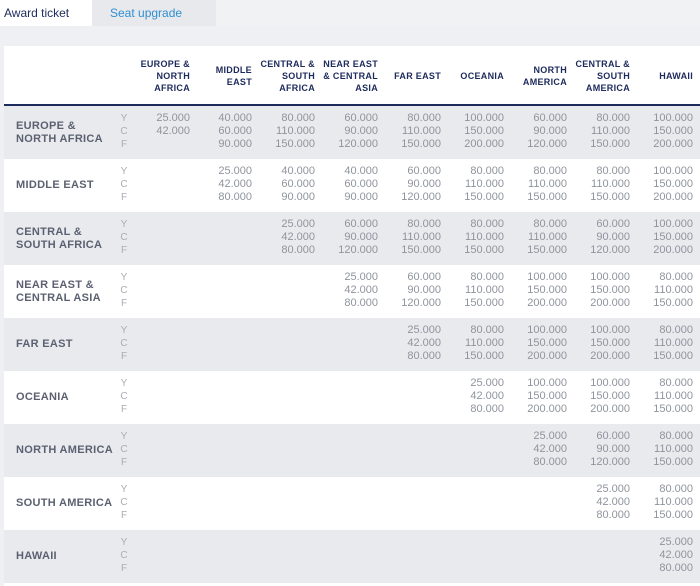  What do you see at coordinates (297, 88) in the screenshot?
I see `column-header-line: AFRICA` at bounding box center [297, 88].